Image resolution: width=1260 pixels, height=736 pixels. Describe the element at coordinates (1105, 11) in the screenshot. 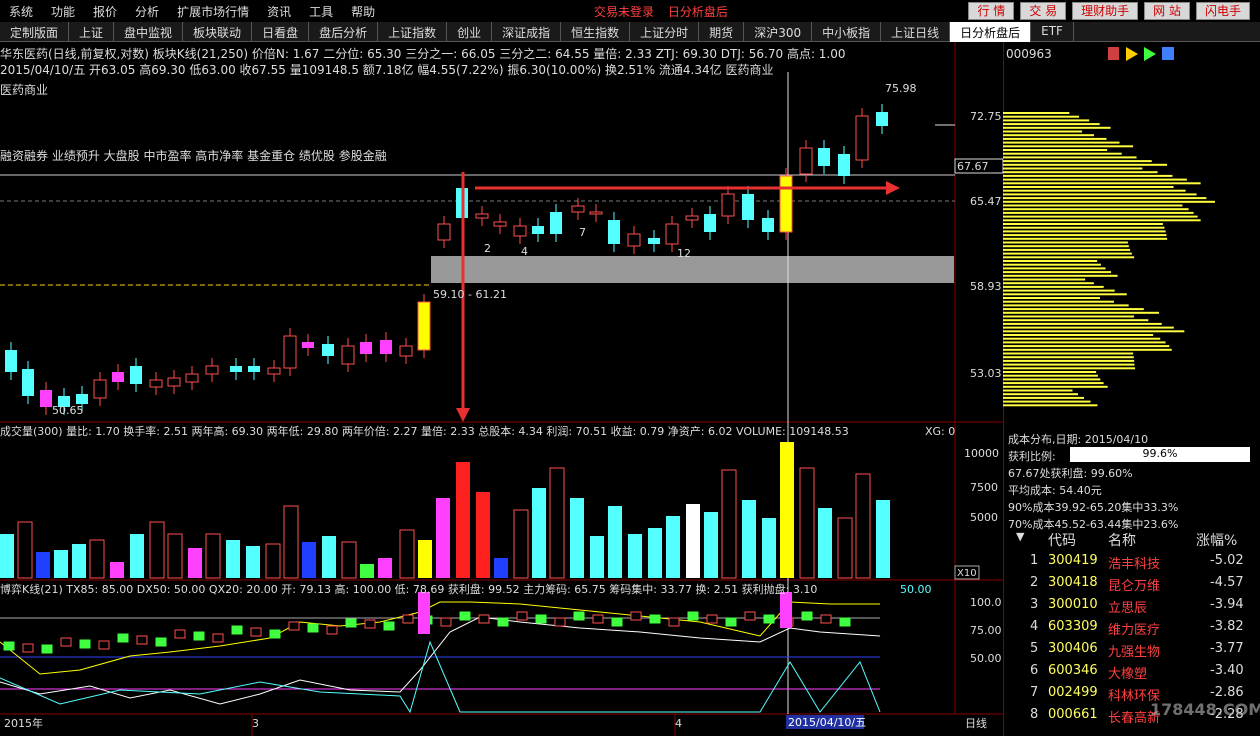

I see `finance-assistant-button: 理财助手` at that location.